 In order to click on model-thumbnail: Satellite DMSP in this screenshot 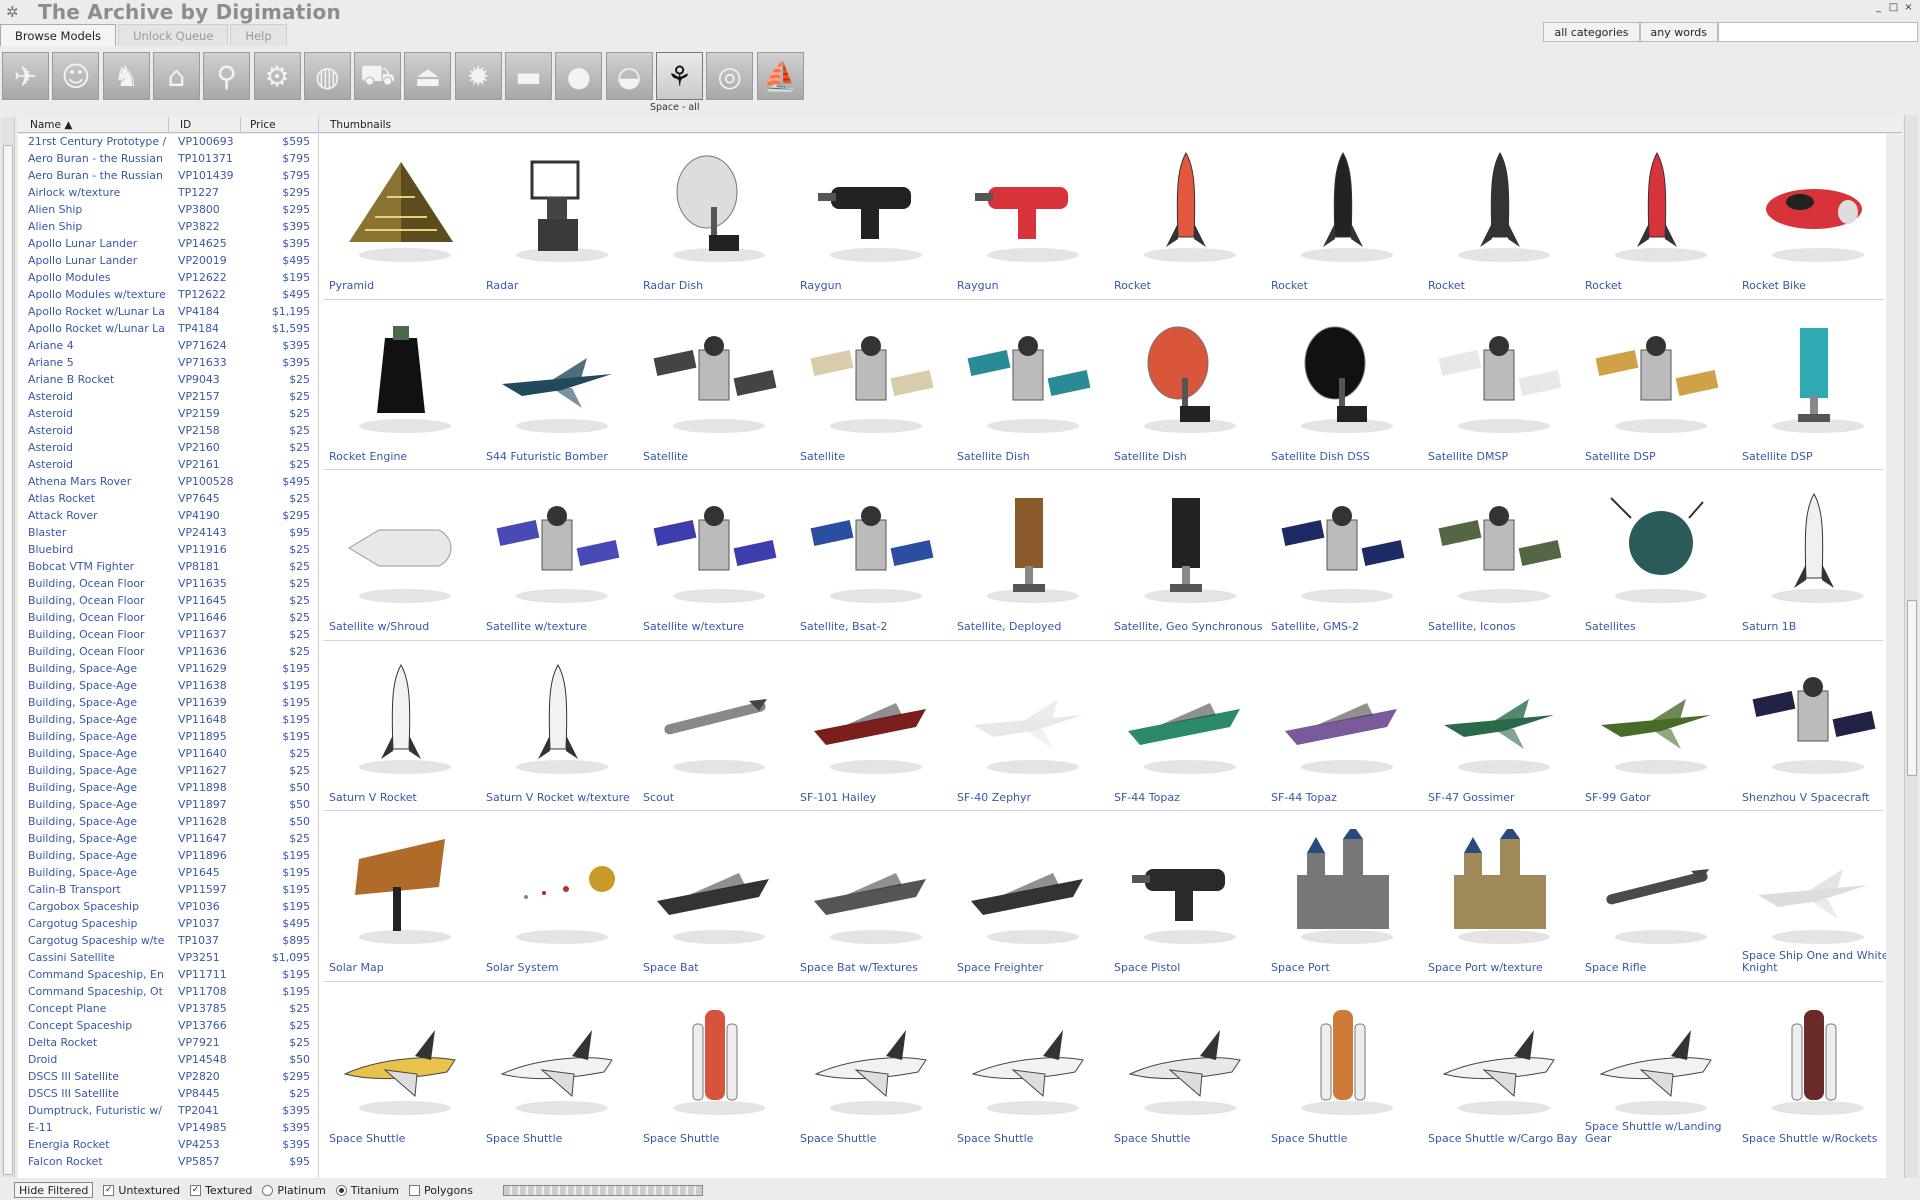, I will do `click(1500, 385)`.